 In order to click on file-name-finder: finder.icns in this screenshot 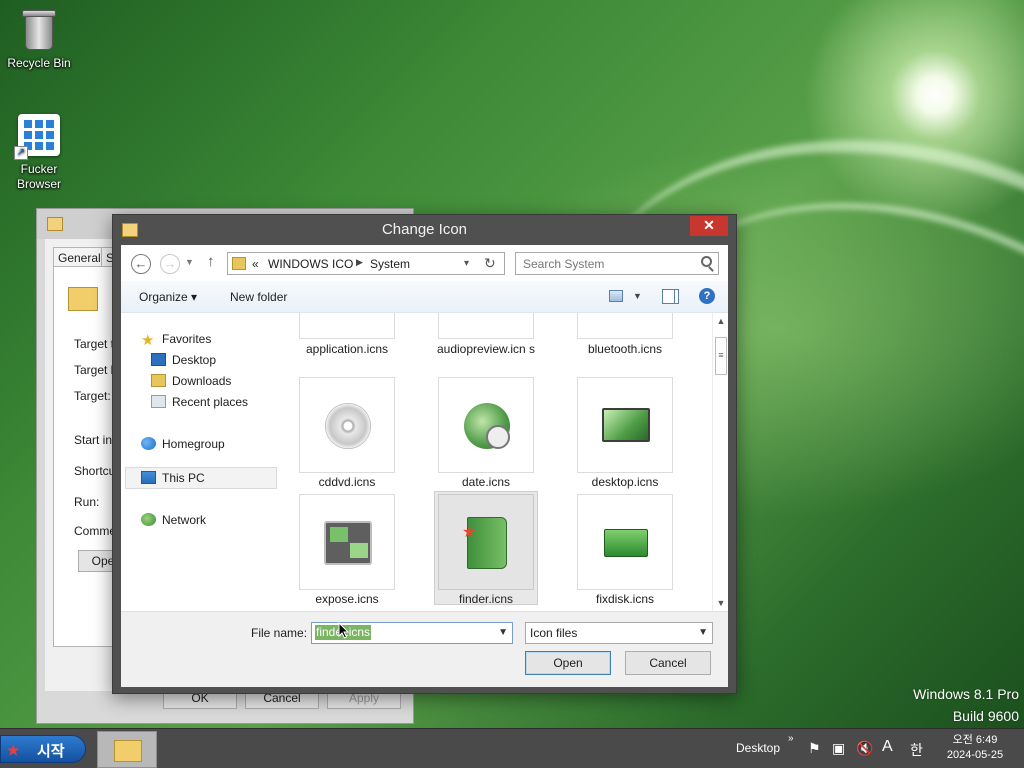, I will do `click(486, 599)`.